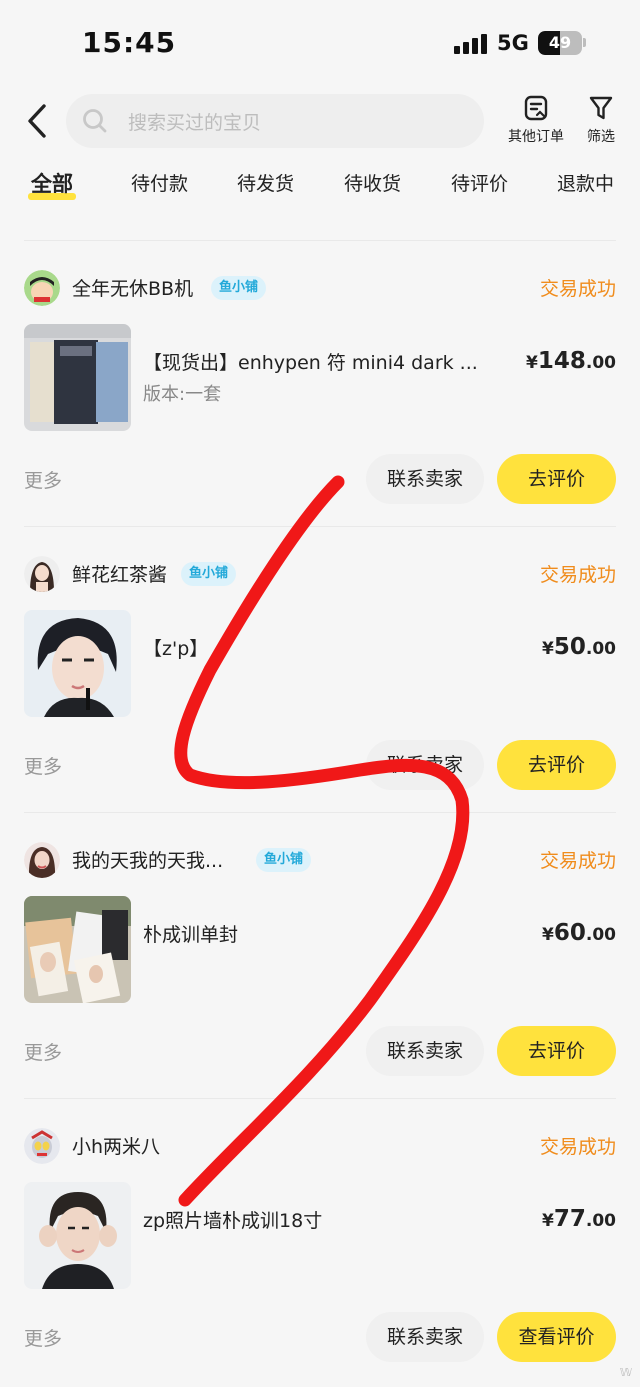  I want to click on item-title: 【z'p】, so click(175, 647).